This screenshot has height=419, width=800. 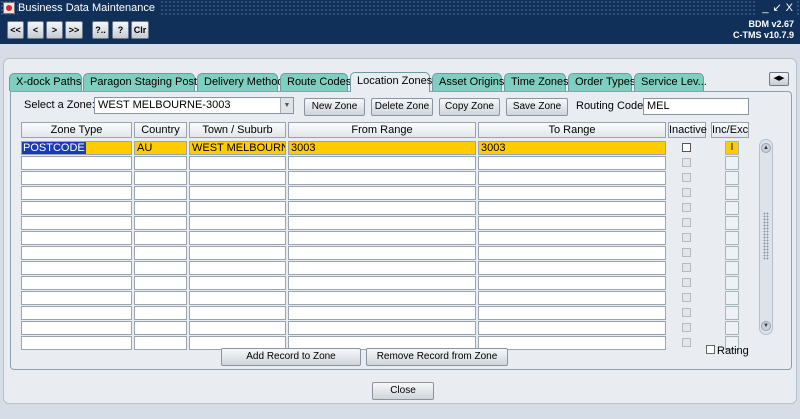 What do you see at coordinates (143, 82) in the screenshot?
I see `tab-paragon-staging-posts: Paragon Staging Posts` at bounding box center [143, 82].